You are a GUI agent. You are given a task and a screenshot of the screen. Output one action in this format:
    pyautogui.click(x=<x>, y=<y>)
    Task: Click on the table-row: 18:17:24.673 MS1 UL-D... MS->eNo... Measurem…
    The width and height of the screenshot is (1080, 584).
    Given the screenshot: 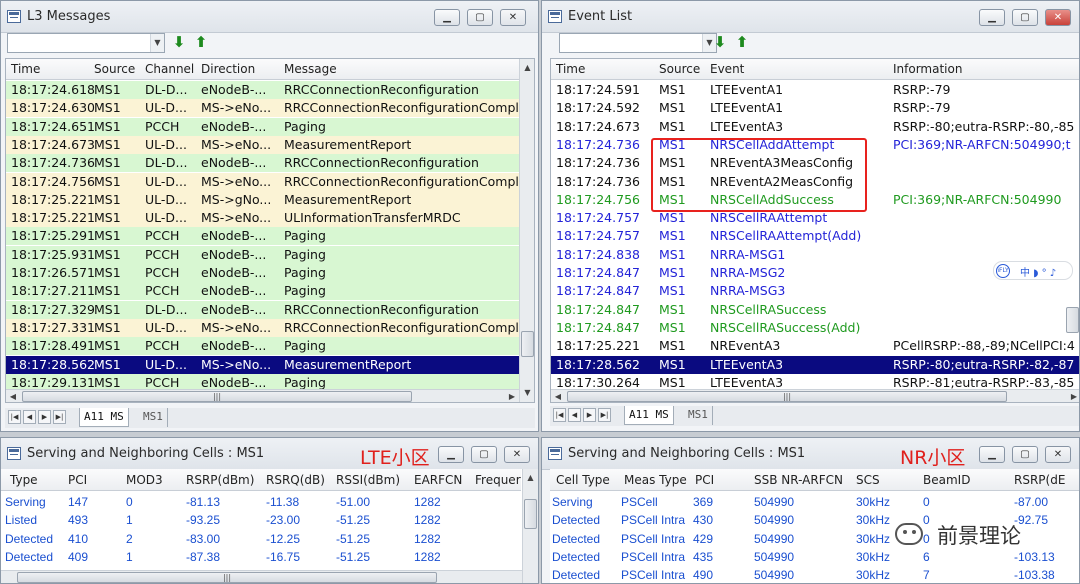 What is the action you would take?
    pyautogui.click(x=262, y=144)
    